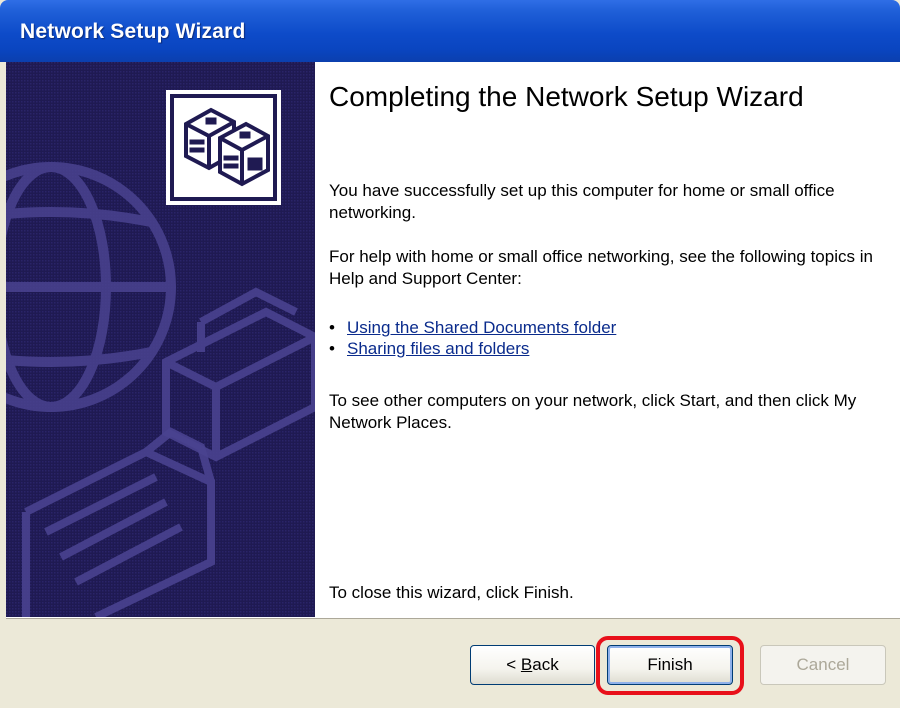  What do you see at coordinates (450, 31) in the screenshot?
I see `title-bar: Network Setup Wizard` at bounding box center [450, 31].